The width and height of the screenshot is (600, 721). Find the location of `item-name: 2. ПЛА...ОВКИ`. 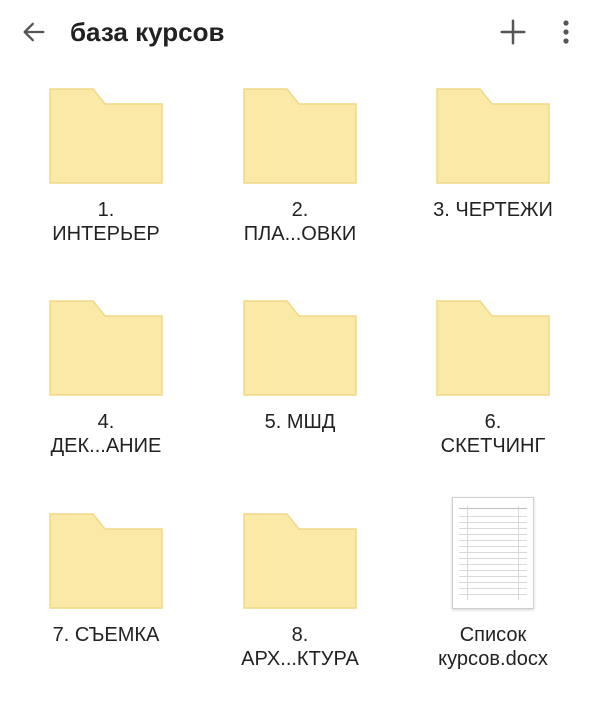

item-name: 2. ПЛА...ОВКИ is located at coordinates (300, 222).